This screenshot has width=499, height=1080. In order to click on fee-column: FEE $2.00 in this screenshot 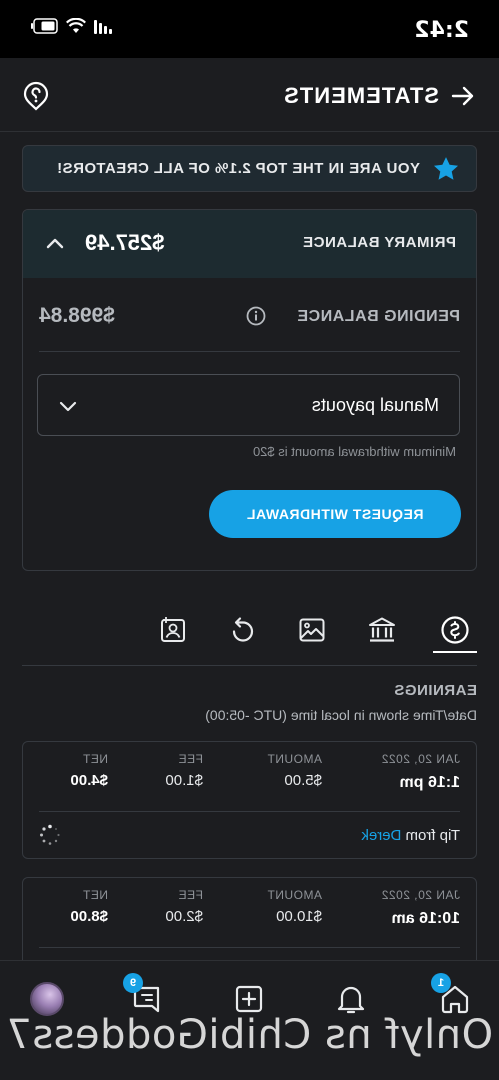, I will do `click(184, 906)`.